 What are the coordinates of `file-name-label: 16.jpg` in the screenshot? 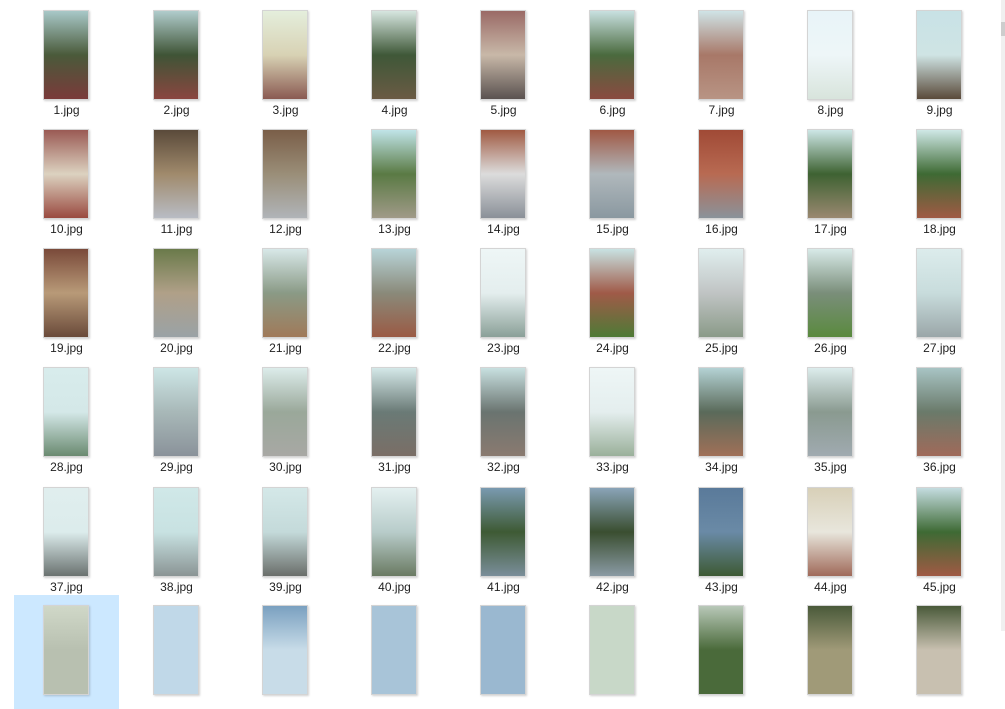 It's located at (721, 229).